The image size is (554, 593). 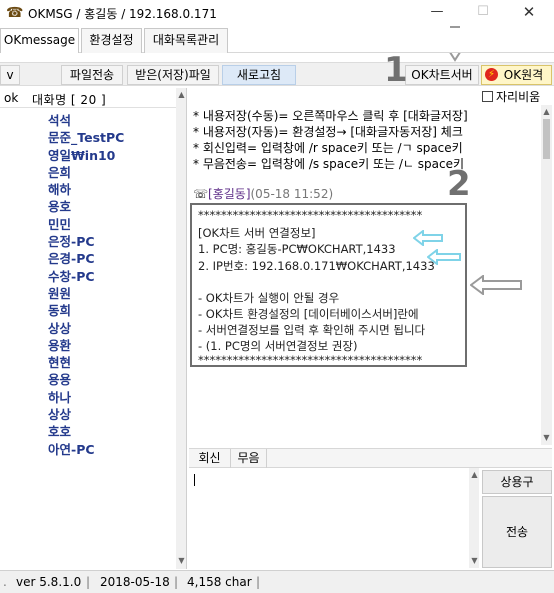 What do you see at coordinates (87, 170) in the screenshot?
I see `contact-row: 은희` at bounding box center [87, 170].